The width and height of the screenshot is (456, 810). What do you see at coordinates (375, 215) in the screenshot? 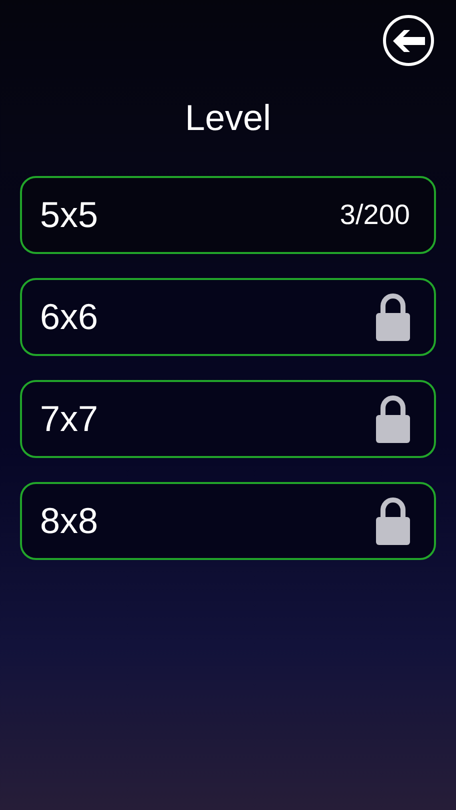
I see `progress-count: 3/200` at bounding box center [375, 215].